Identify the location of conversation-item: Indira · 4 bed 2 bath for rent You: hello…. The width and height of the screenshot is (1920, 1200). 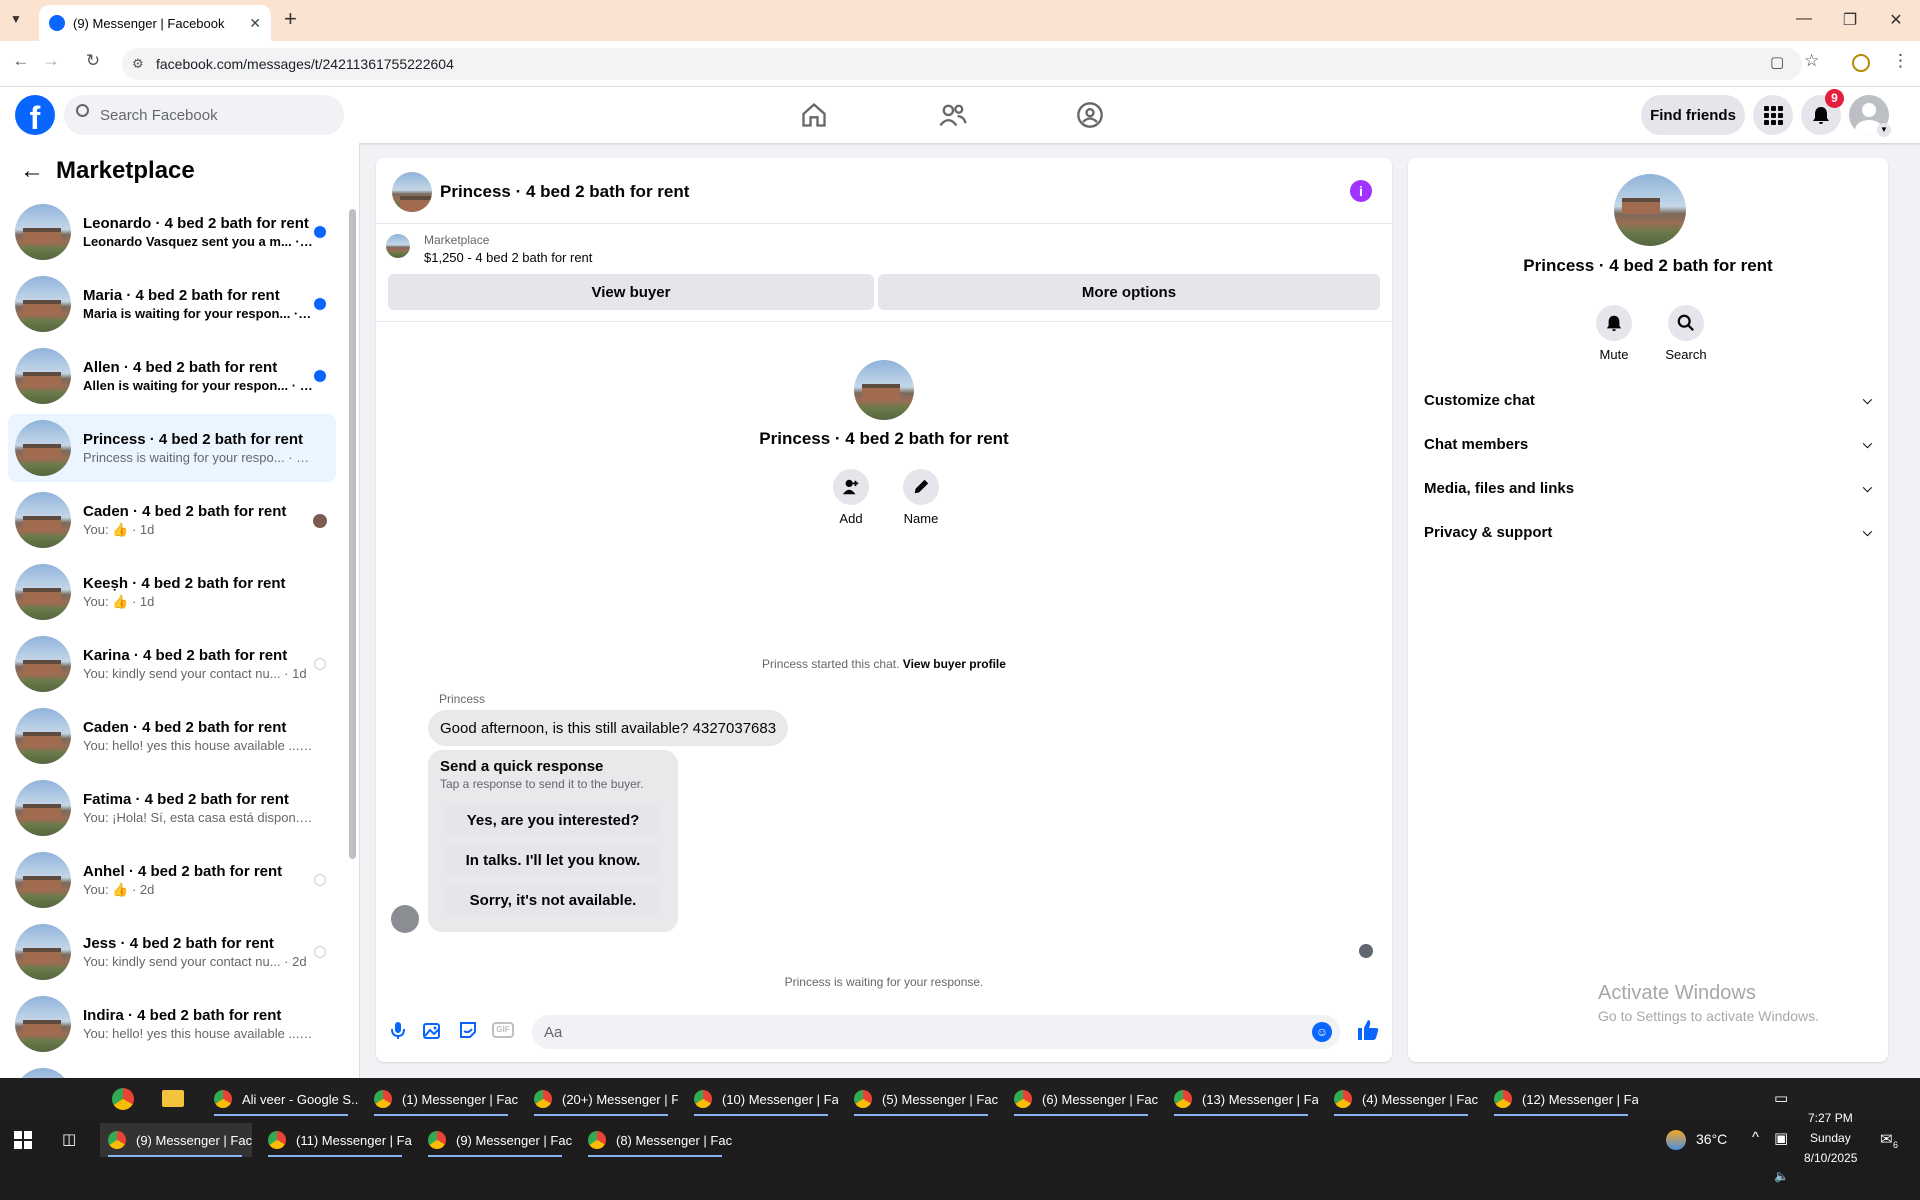
(172, 1024).